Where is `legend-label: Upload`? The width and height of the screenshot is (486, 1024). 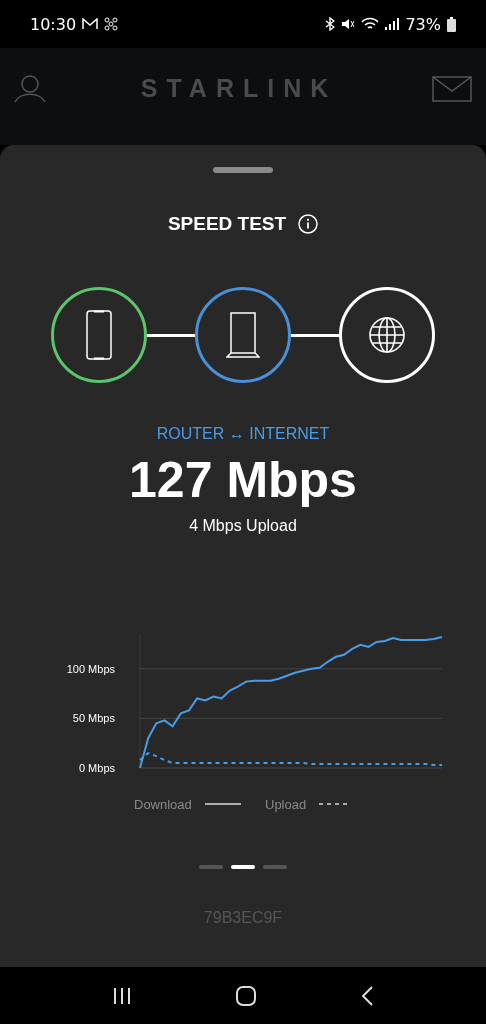
legend-label: Upload is located at coordinates (286, 804).